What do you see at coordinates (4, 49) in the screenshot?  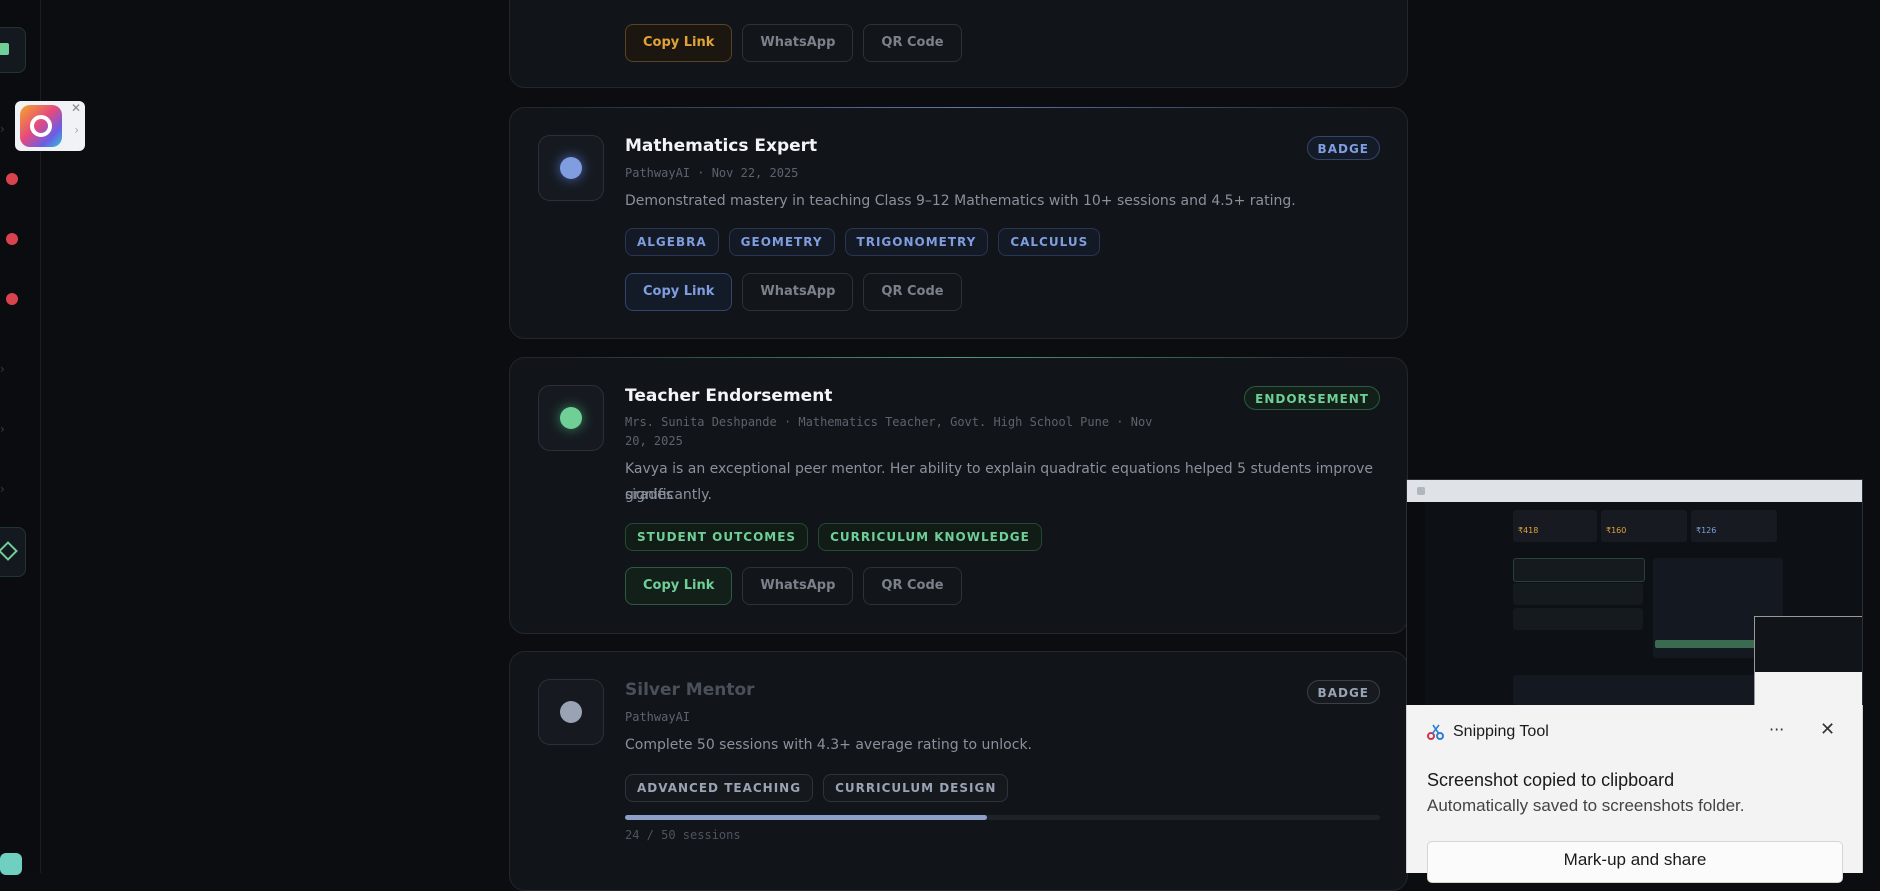 I see `sidebar-app-icon` at bounding box center [4, 49].